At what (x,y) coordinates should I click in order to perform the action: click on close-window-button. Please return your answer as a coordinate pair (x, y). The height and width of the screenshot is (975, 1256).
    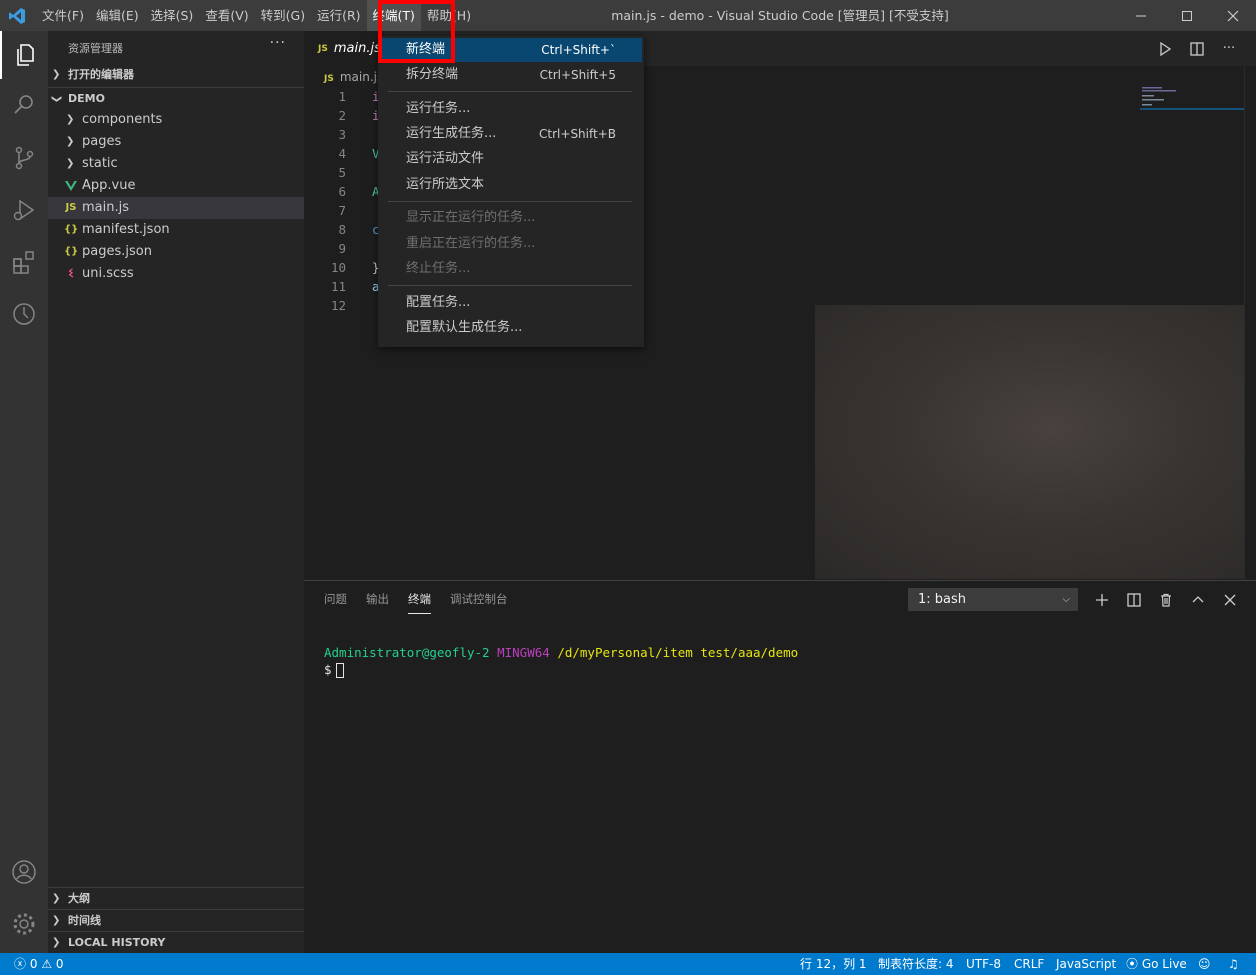
    Looking at the image, I should click on (1233, 15).